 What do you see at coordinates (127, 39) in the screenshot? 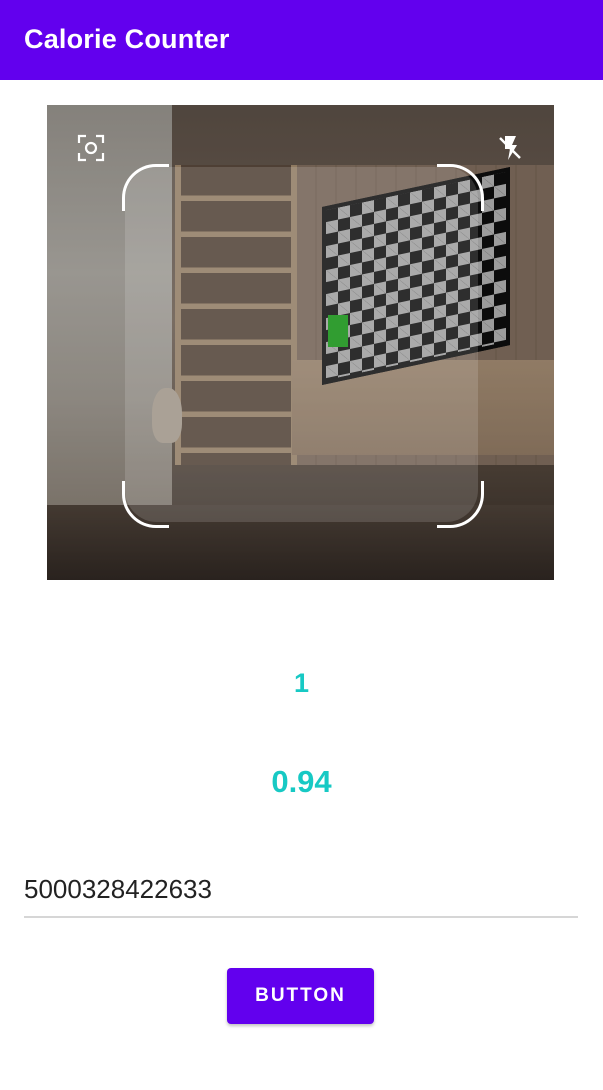
I see `app-title: Calorie Counter` at bounding box center [127, 39].